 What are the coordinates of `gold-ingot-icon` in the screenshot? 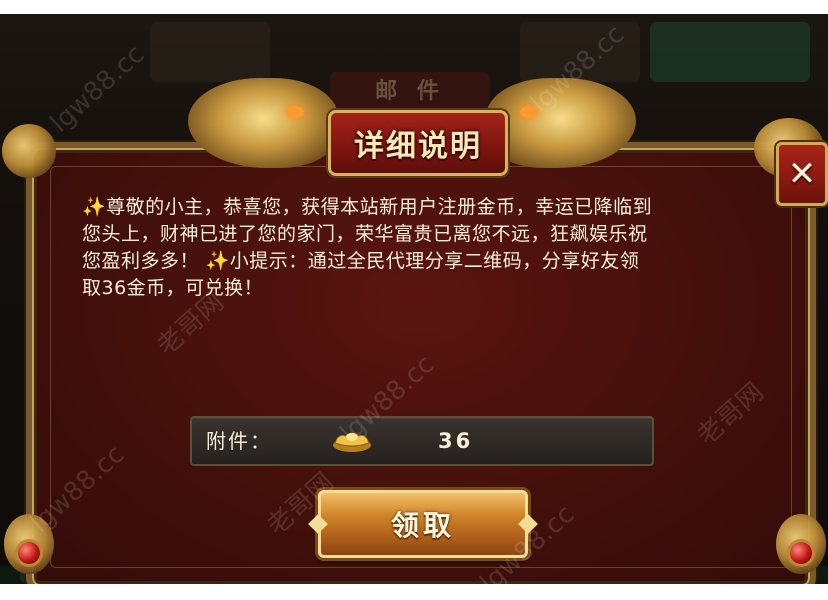 It's located at (352, 442).